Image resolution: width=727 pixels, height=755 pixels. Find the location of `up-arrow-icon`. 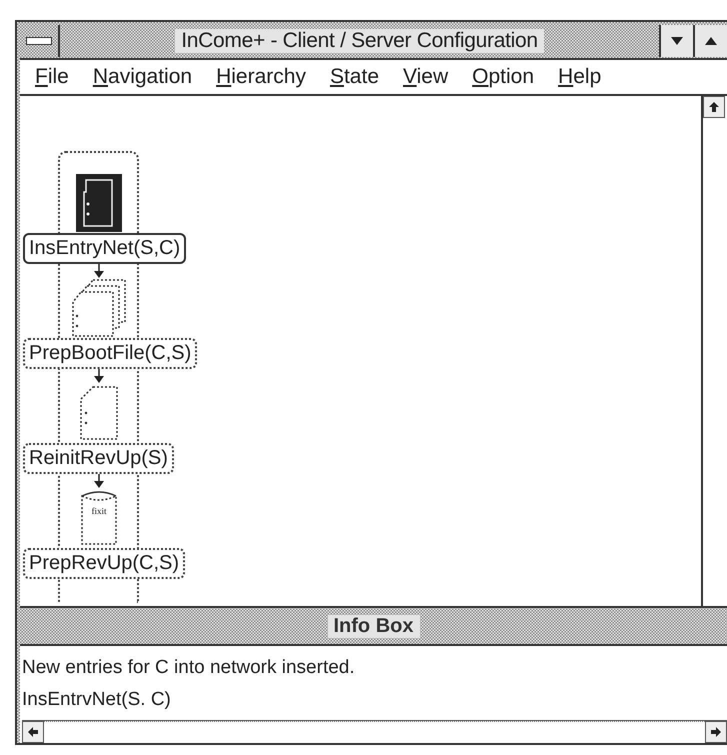

up-arrow-icon is located at coordinates (714, 107).